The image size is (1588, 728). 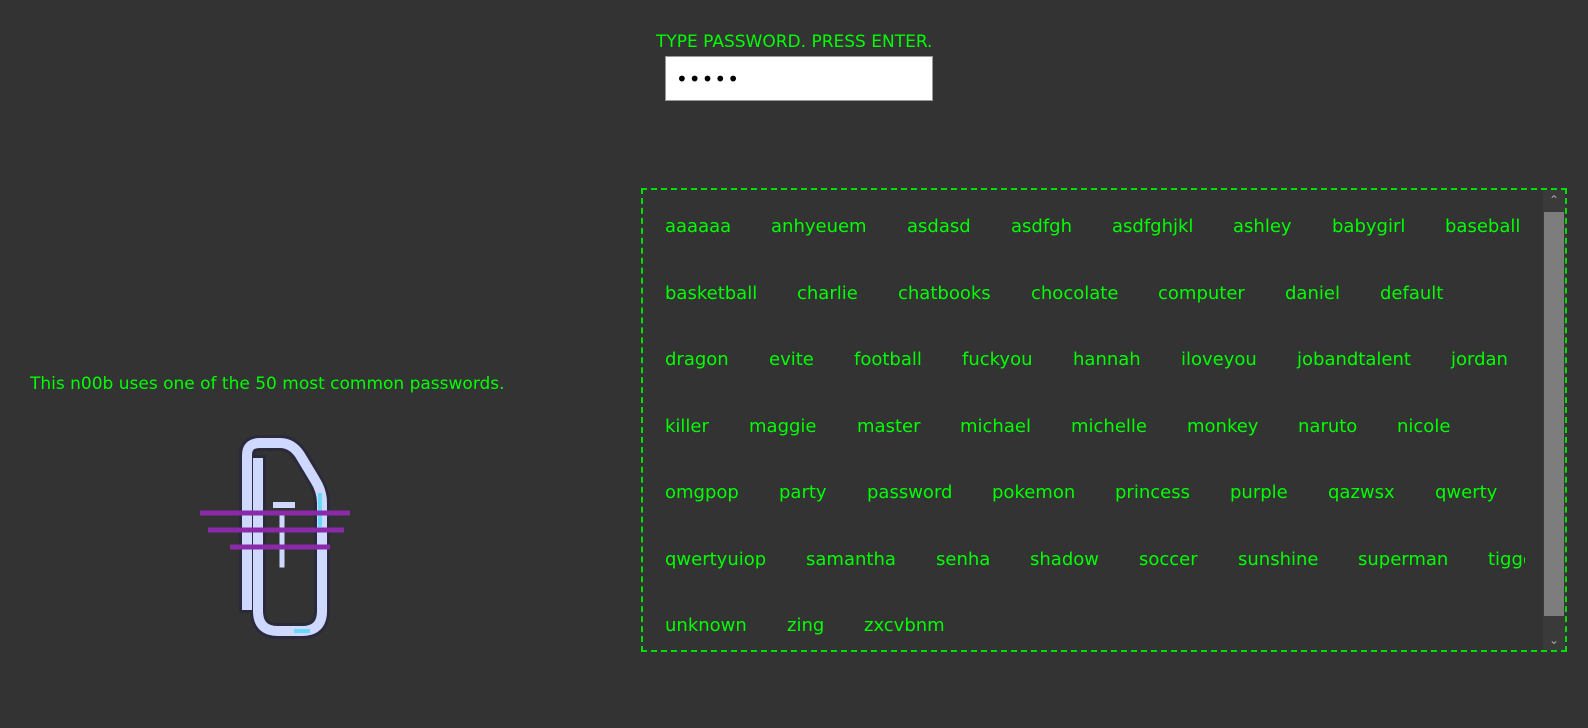 What do you see at coordinates (963, 559) in the screenshot?
I see `password-list-item: senha` at bounding box center [963, 559].